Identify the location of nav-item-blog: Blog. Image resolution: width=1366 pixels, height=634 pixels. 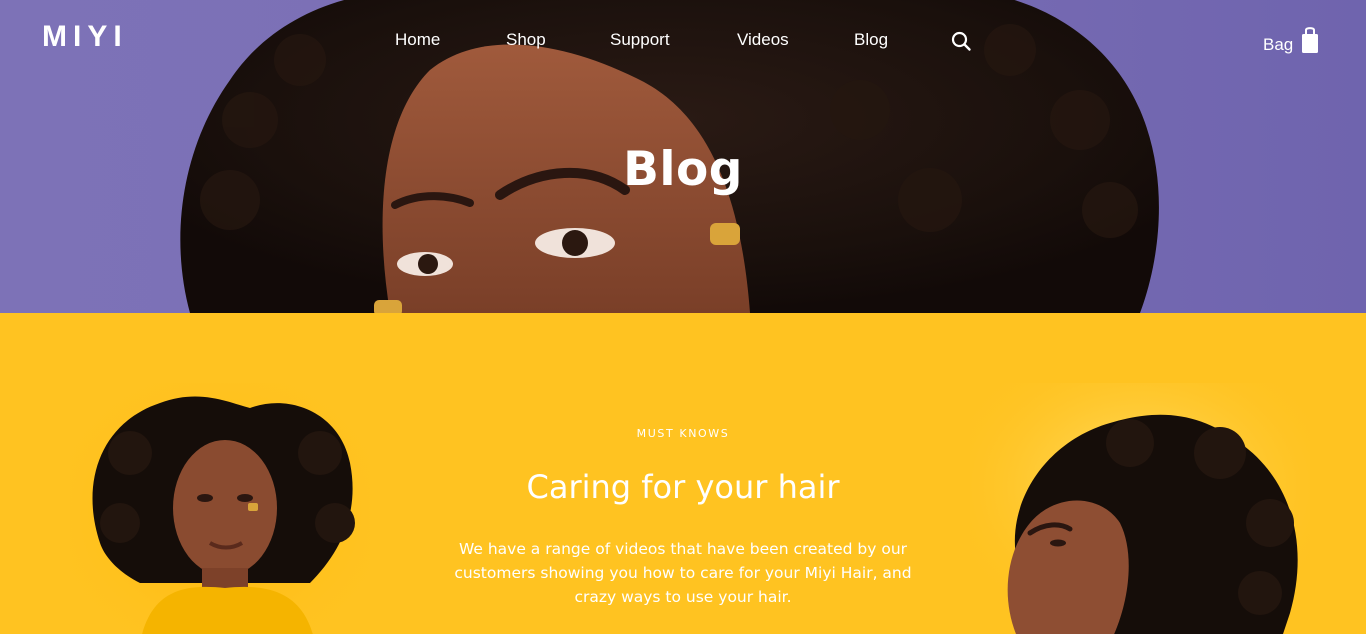
(871, 40).